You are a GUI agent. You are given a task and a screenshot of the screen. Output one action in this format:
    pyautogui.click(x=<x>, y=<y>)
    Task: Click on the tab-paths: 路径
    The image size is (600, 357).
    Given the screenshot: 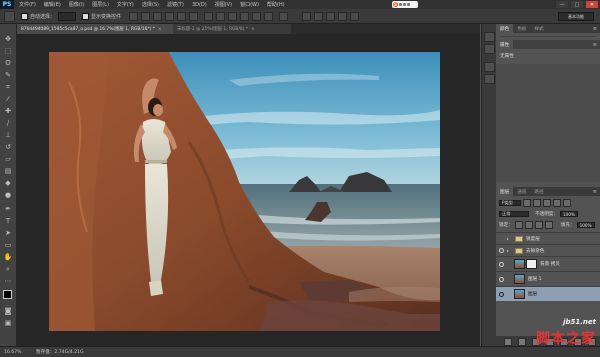 What is the action you would take?
    pyautogui.click(x=538, y=191)
    